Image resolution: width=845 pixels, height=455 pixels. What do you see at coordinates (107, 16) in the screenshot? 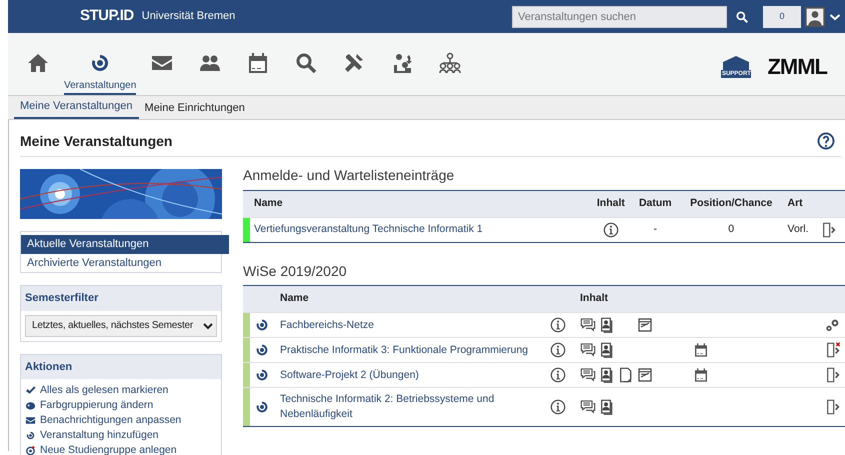
I see `logo: STUP.ID` at bounding box center [107, 16].